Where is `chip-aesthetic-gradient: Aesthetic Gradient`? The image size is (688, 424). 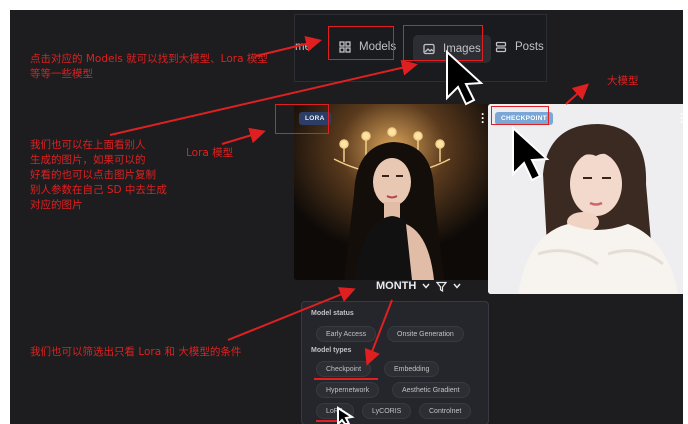
chip-aesthetic-gradient: Aesthetic Gradient is located at coordinates (431, 390).